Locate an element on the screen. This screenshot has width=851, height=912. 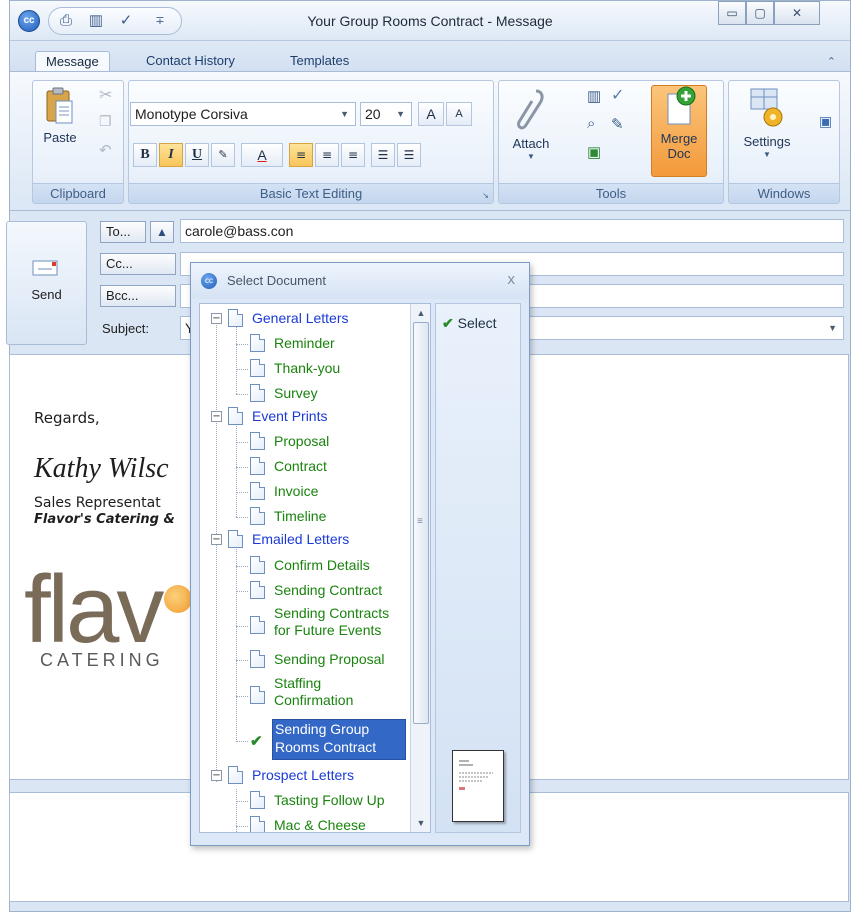
tree-scrollbar: ▲ ≡ ▼ is located at coordinates (420, 568).